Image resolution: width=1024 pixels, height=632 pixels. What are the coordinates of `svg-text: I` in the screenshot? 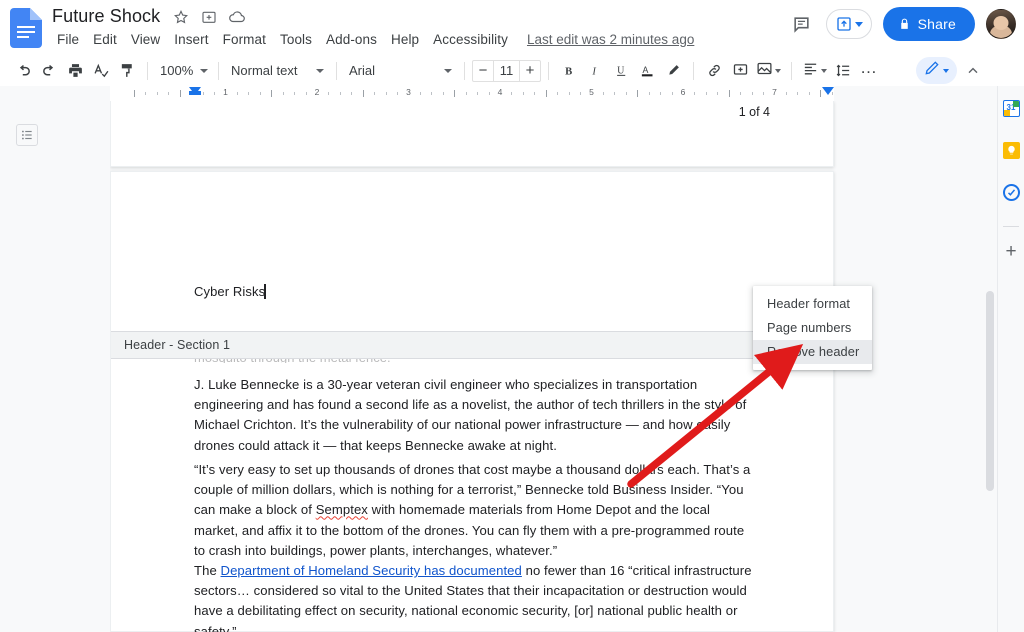 It's located at (593, 71).